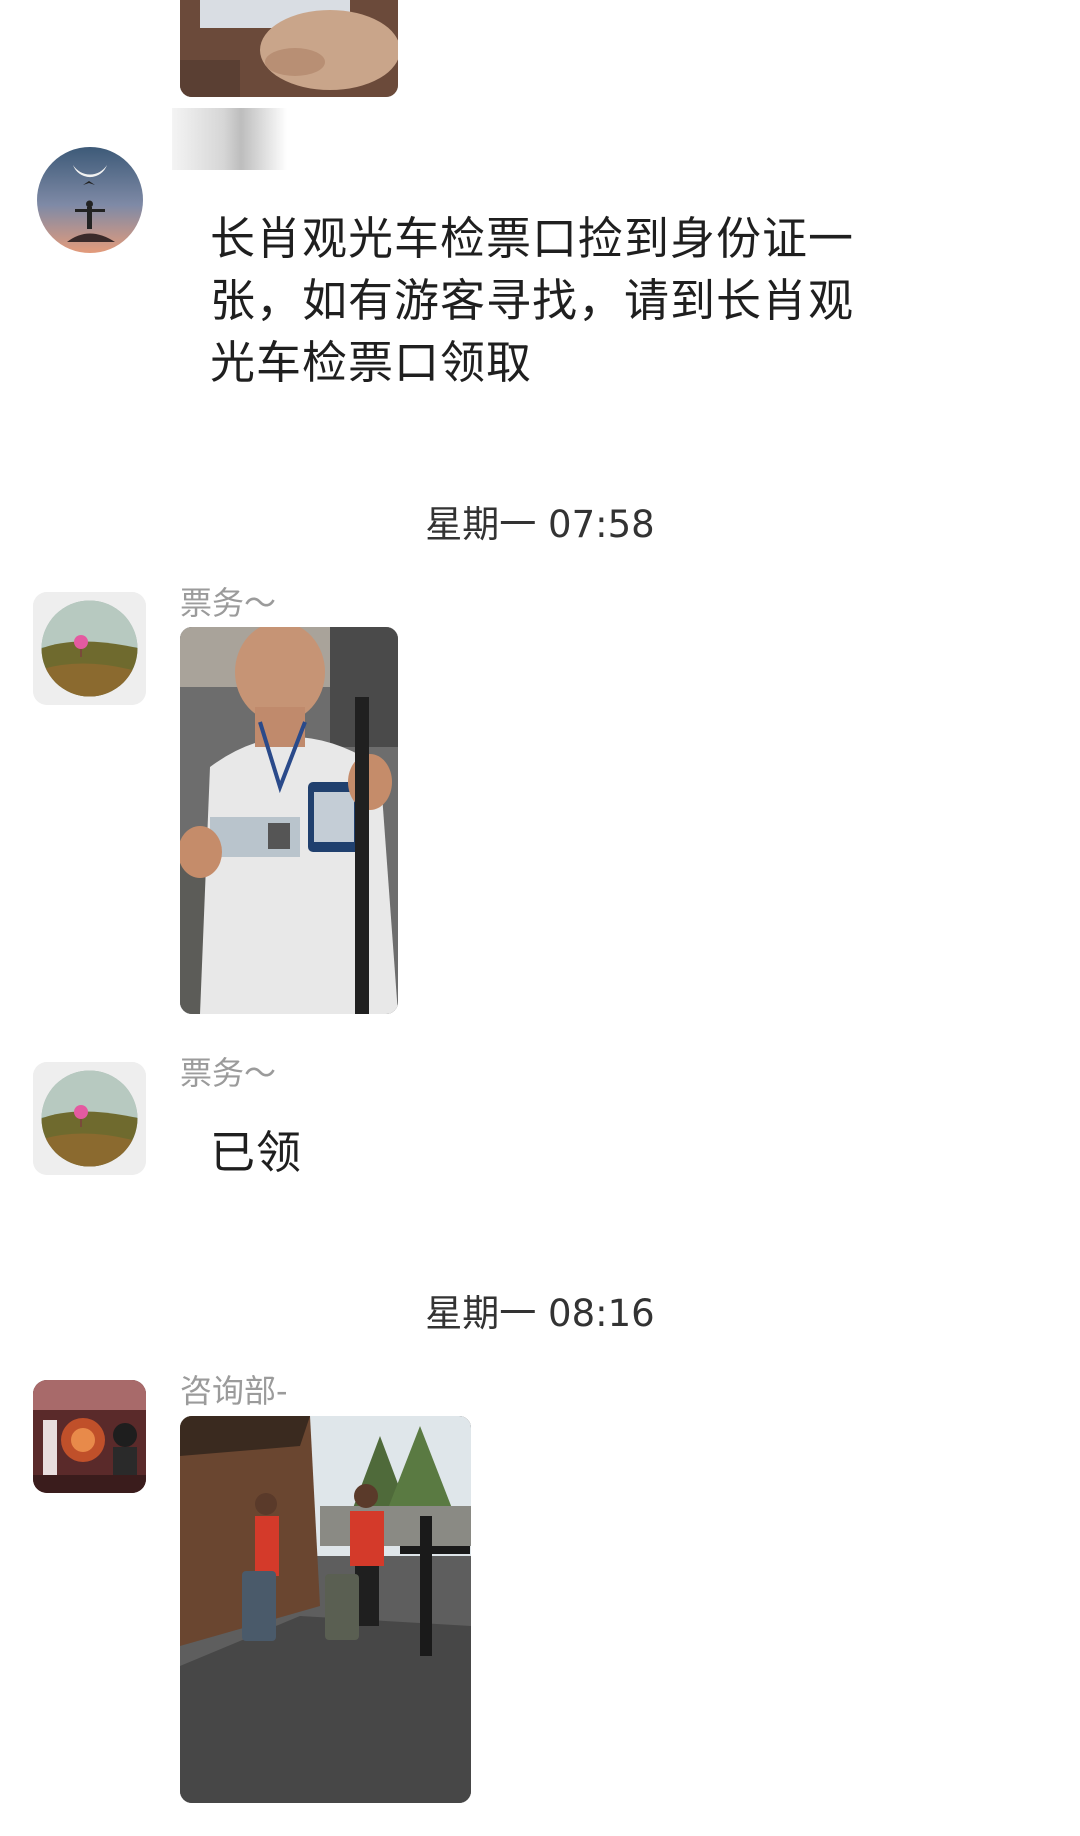  What do you see at coordinates (371, 362) in the screenshot?
I see `message-line: 光车检票口领取` at bounding box center [371, 362].